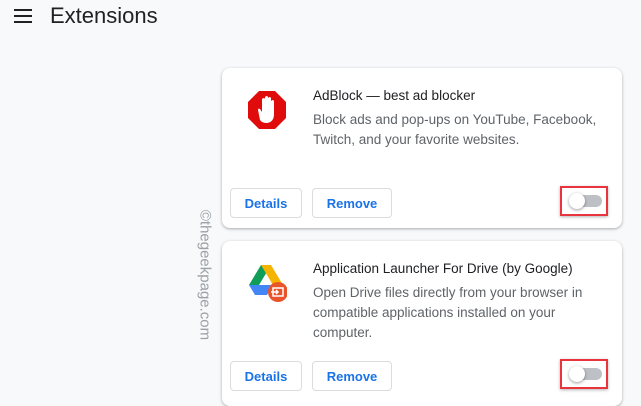 This screenshot has width=641, height=406. What do you see at coordinates (394, 95) in the screenshot?
I see `extension-name: AdBlock — best ad blocker` at bounding box center [394, 95].